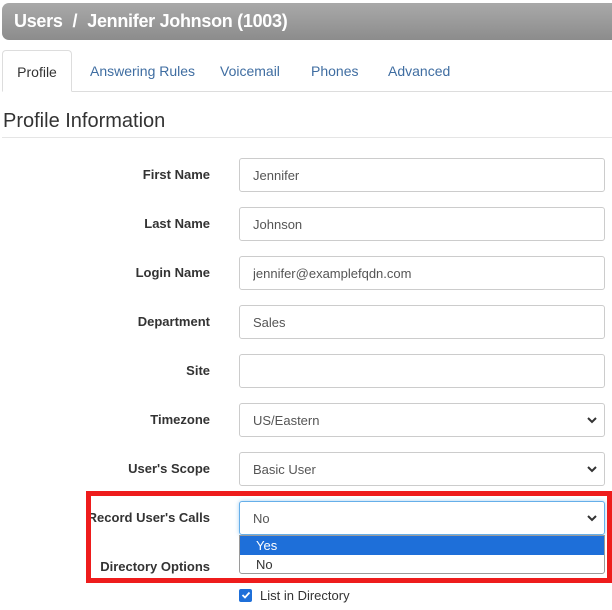  What do you see at coordinates (422, 224) in the screenshot?
I see `last-name-field` at bounding box center [422, 224].